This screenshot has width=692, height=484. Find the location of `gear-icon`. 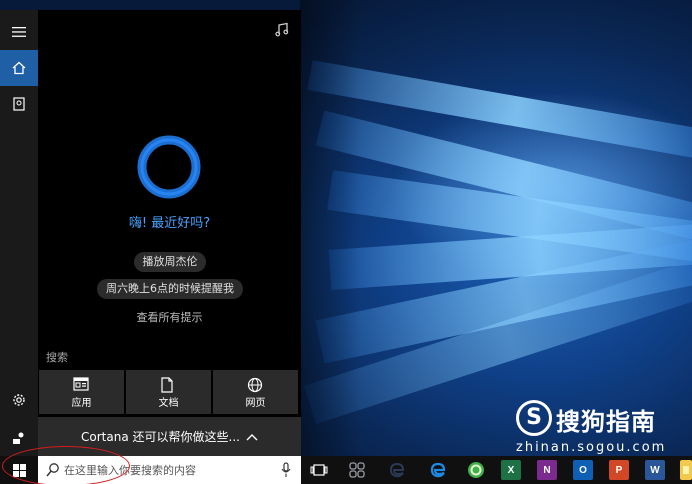

gear-icon is located at coordinates (19, 400).